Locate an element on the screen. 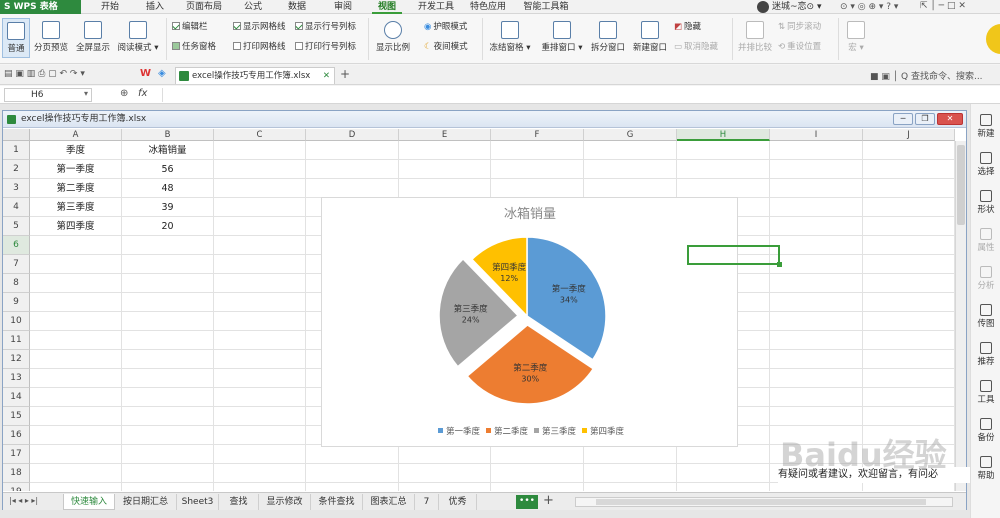 The height and width of the screenshot is (518, 1000). right-panel-new: 新建 is located at coordinates (985, 126).